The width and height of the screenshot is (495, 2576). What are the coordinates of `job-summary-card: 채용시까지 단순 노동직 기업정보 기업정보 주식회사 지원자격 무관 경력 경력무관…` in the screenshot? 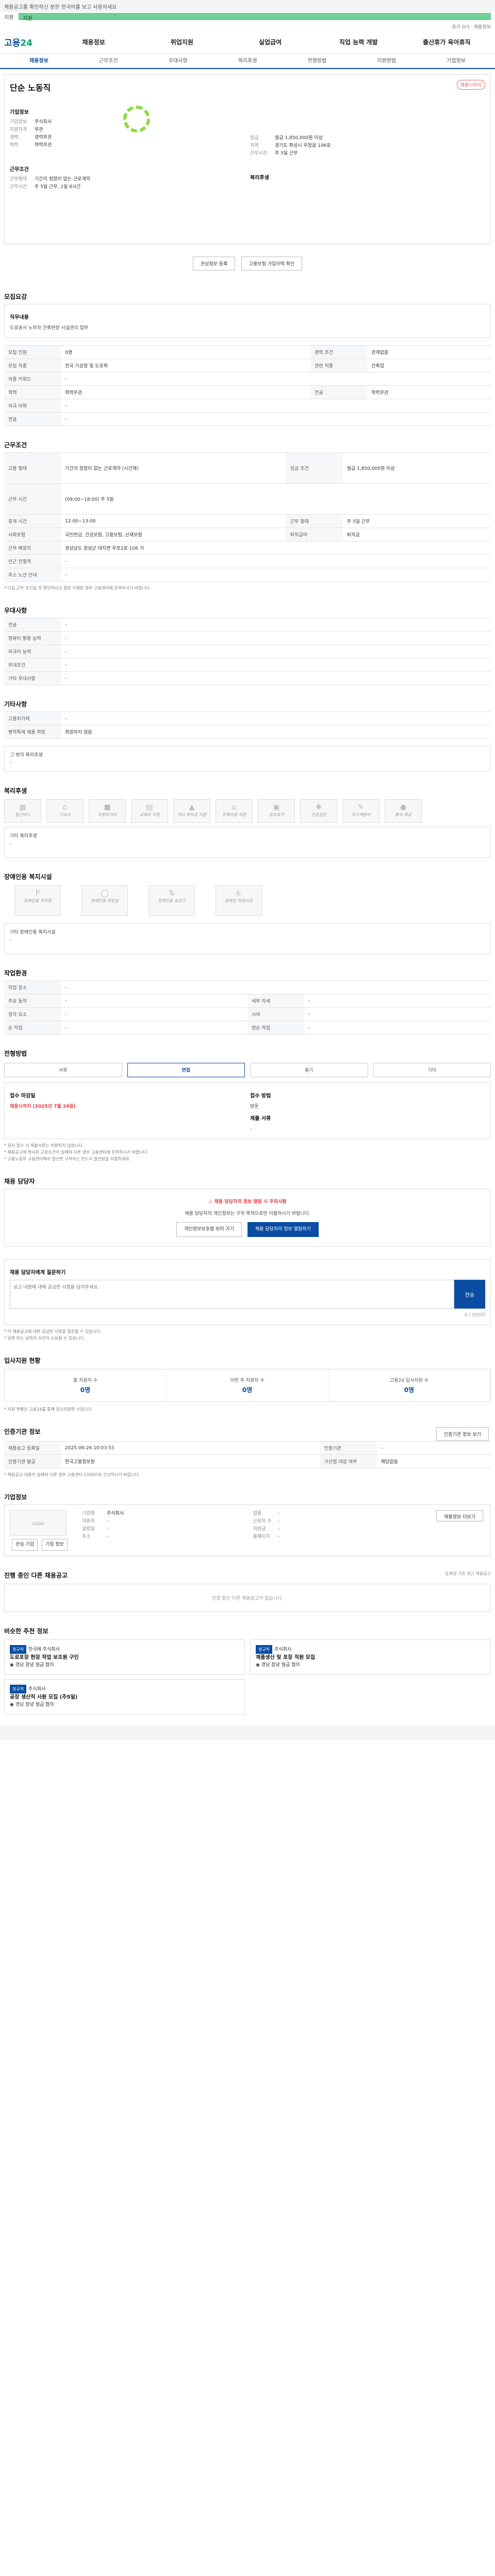 It's located at (247, 159).